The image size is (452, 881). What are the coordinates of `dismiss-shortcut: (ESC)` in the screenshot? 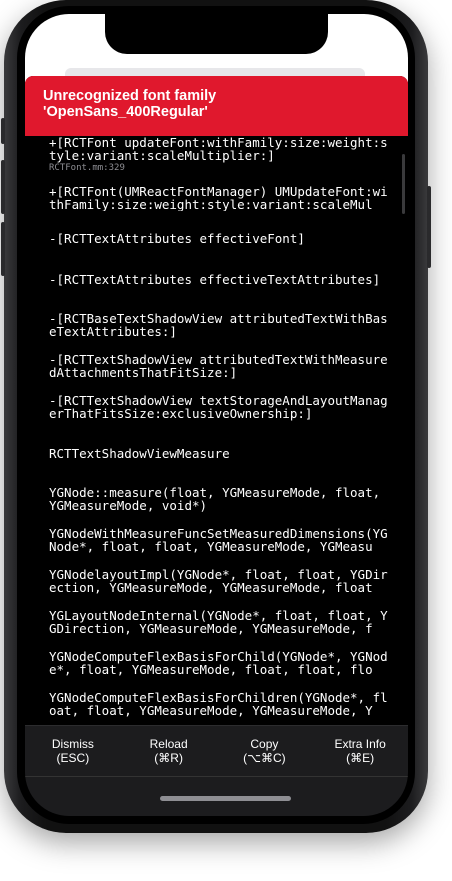 It's located at (73, 758).